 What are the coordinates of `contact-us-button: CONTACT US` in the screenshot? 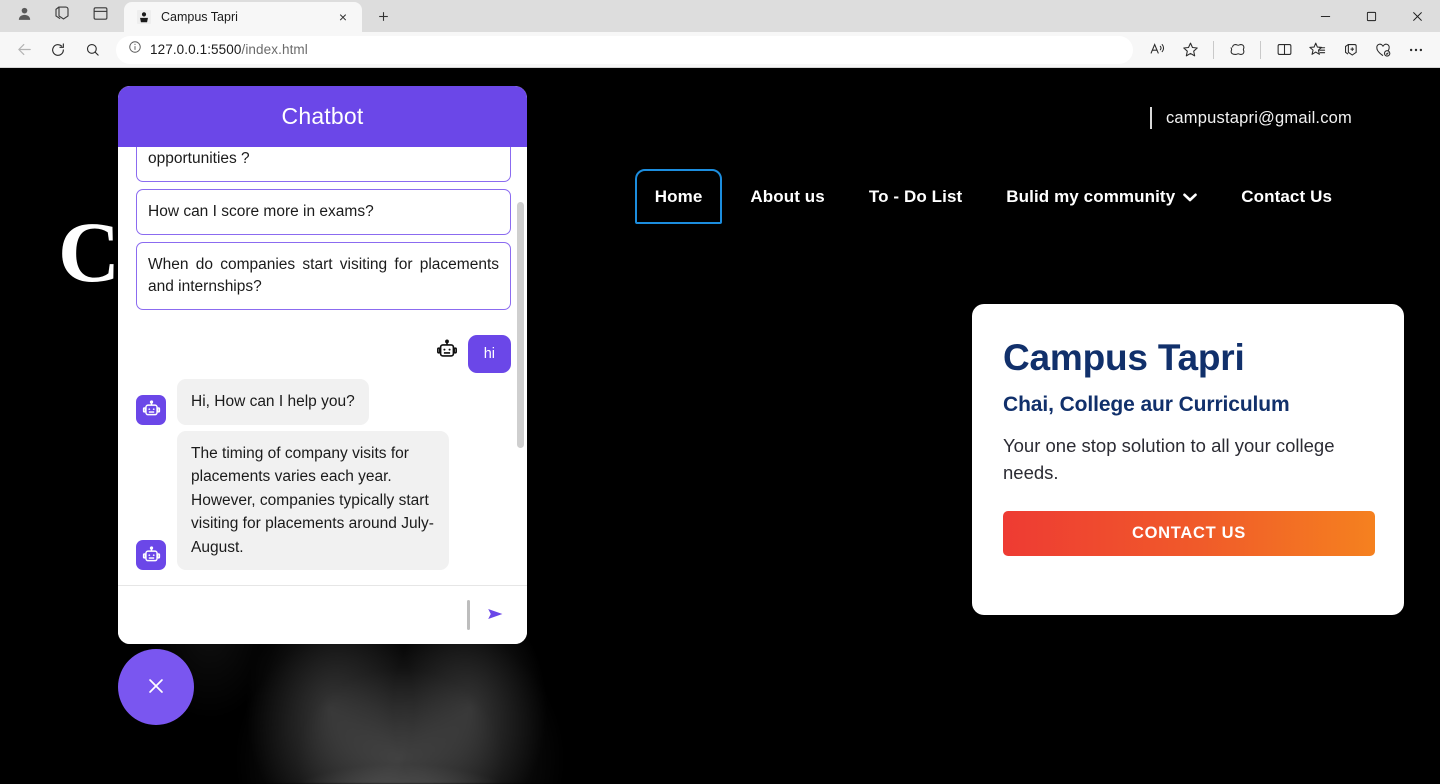 It's located at (1189, 534).